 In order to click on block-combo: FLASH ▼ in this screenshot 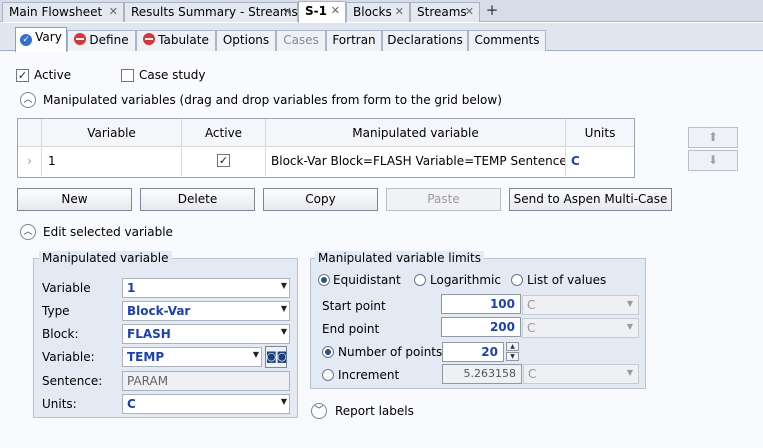, I will do `click(206, 334)`.